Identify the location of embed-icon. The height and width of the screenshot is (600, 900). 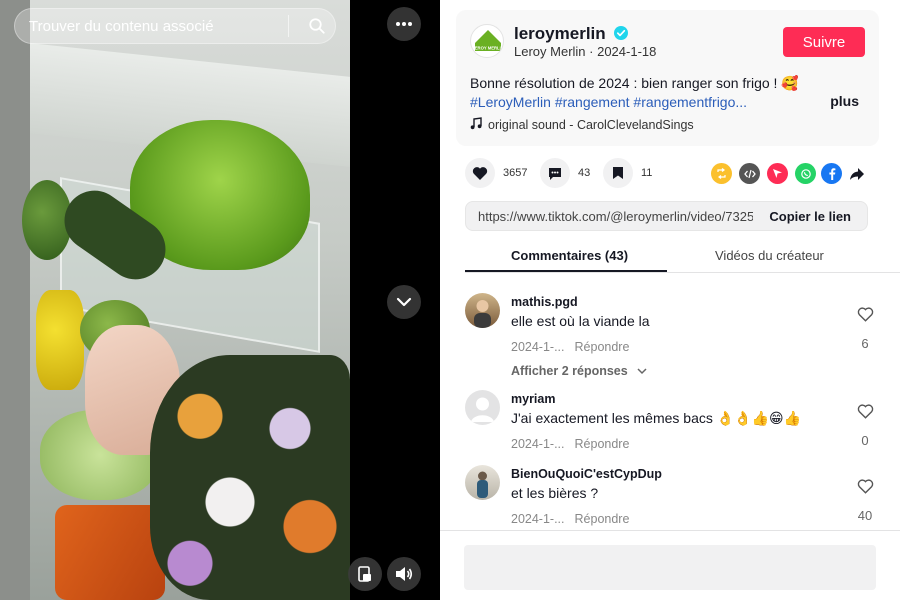
(749, 173).